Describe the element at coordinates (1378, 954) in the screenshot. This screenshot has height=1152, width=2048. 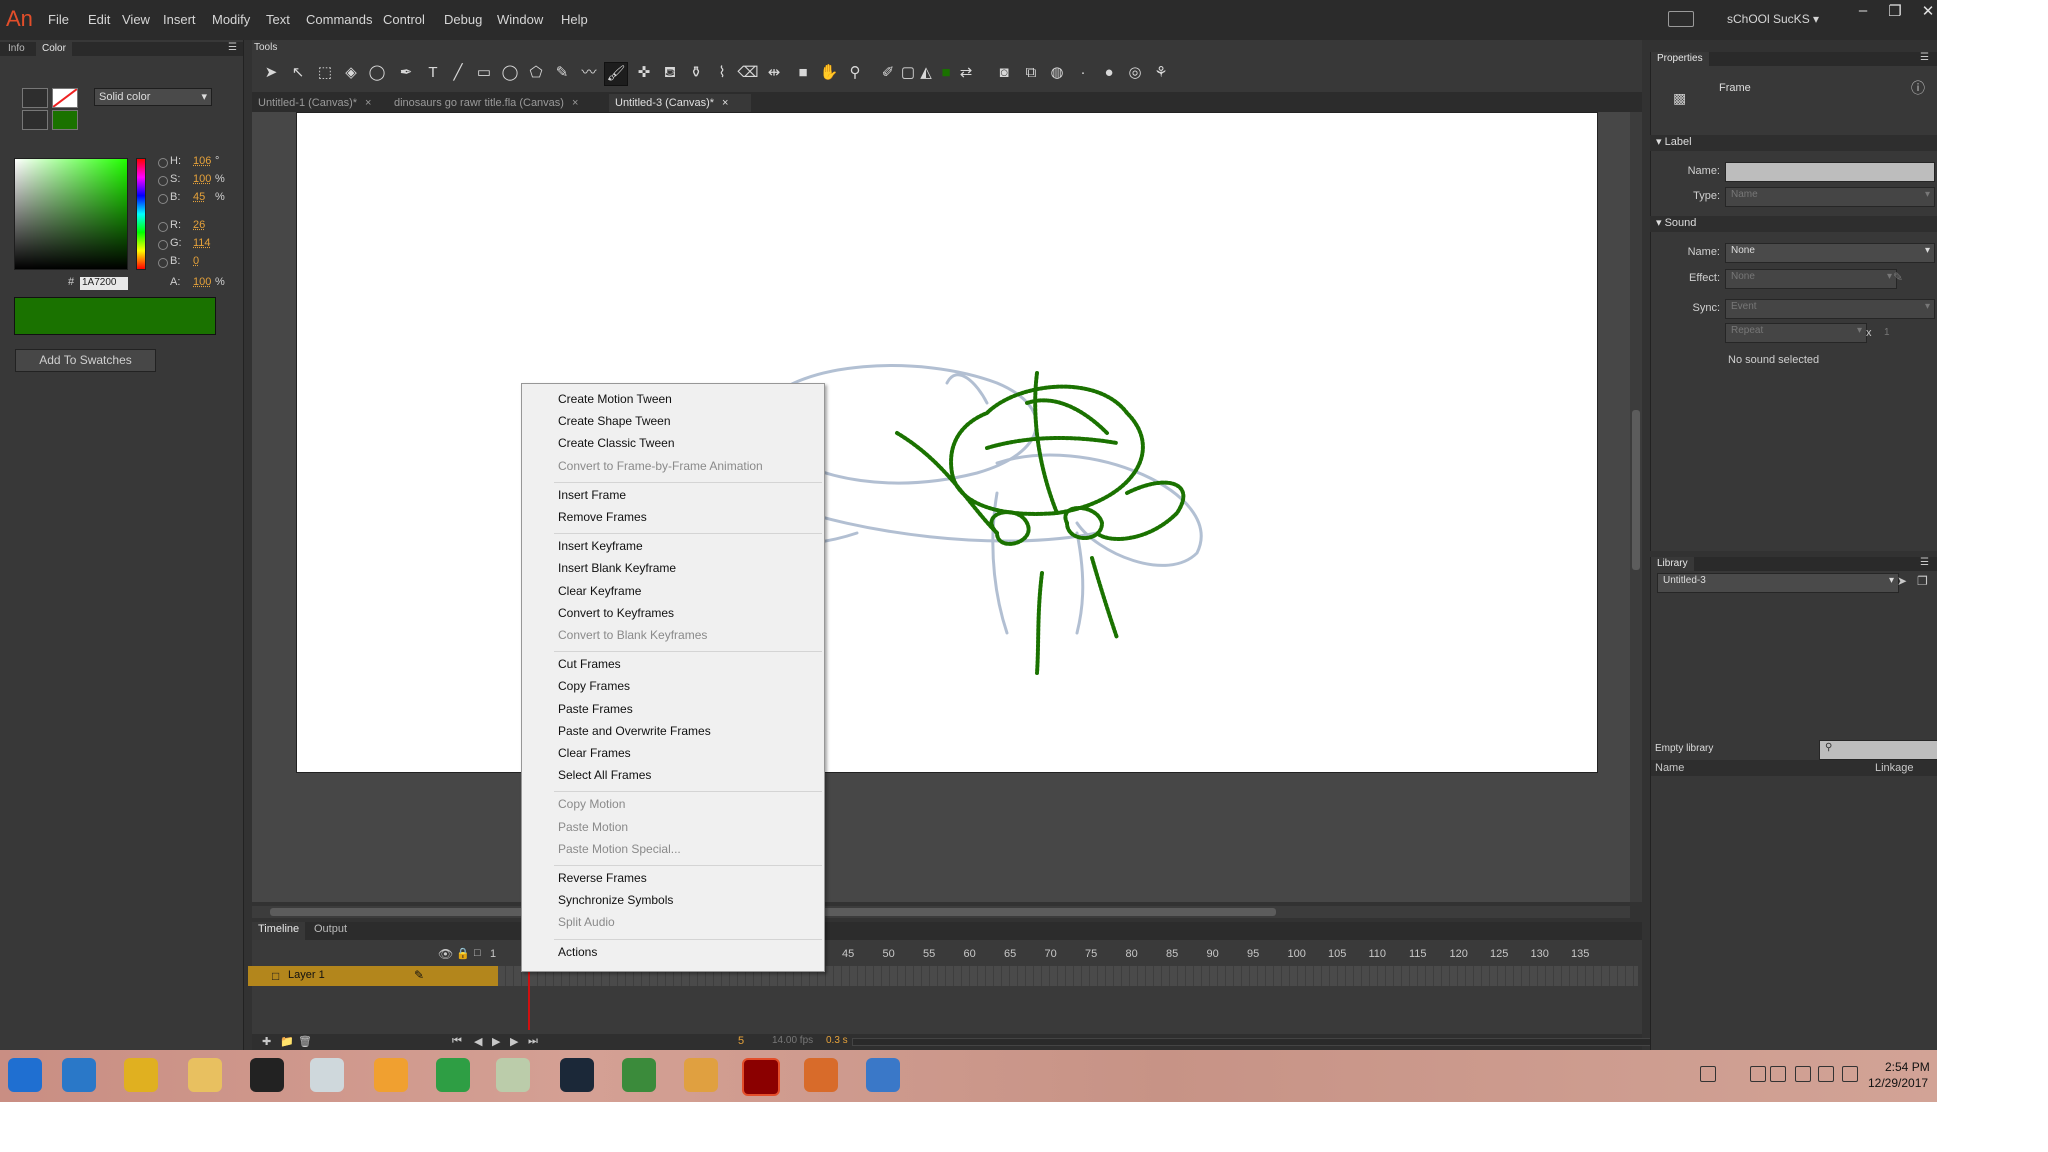
I see `frame-tick: 110` at that location.